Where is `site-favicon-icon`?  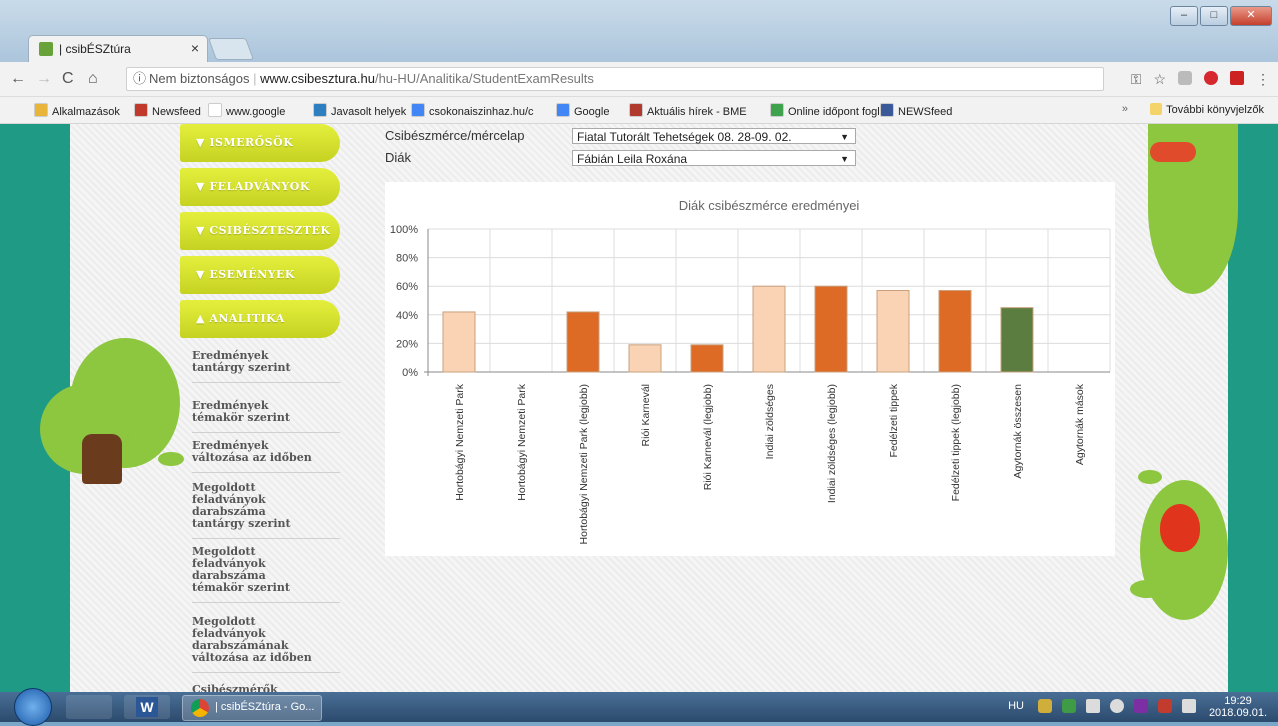
site-favicon-icon is located at coordinates (46, 49).